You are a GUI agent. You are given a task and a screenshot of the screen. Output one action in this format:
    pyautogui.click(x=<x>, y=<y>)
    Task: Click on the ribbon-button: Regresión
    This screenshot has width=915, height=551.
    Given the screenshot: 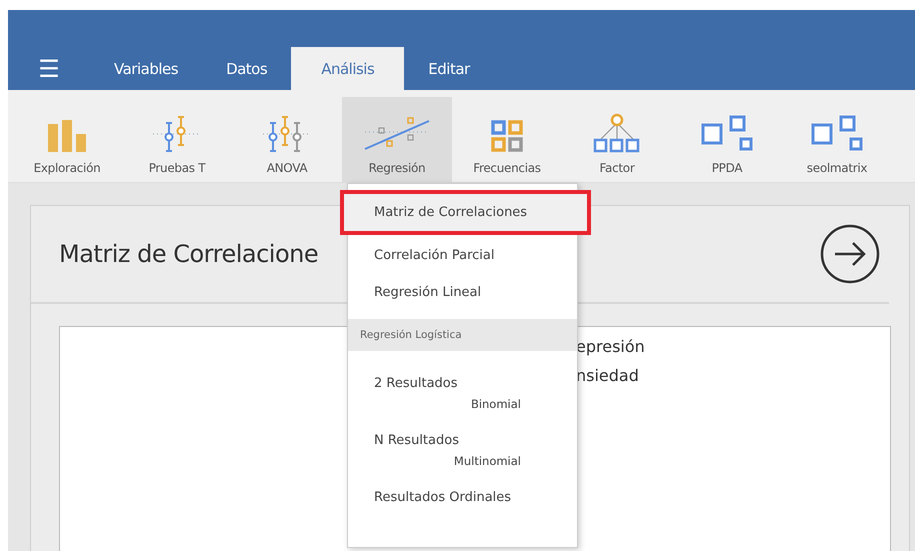 What is the action you would take?
    pyautogui.click(x=397, y=140)
    